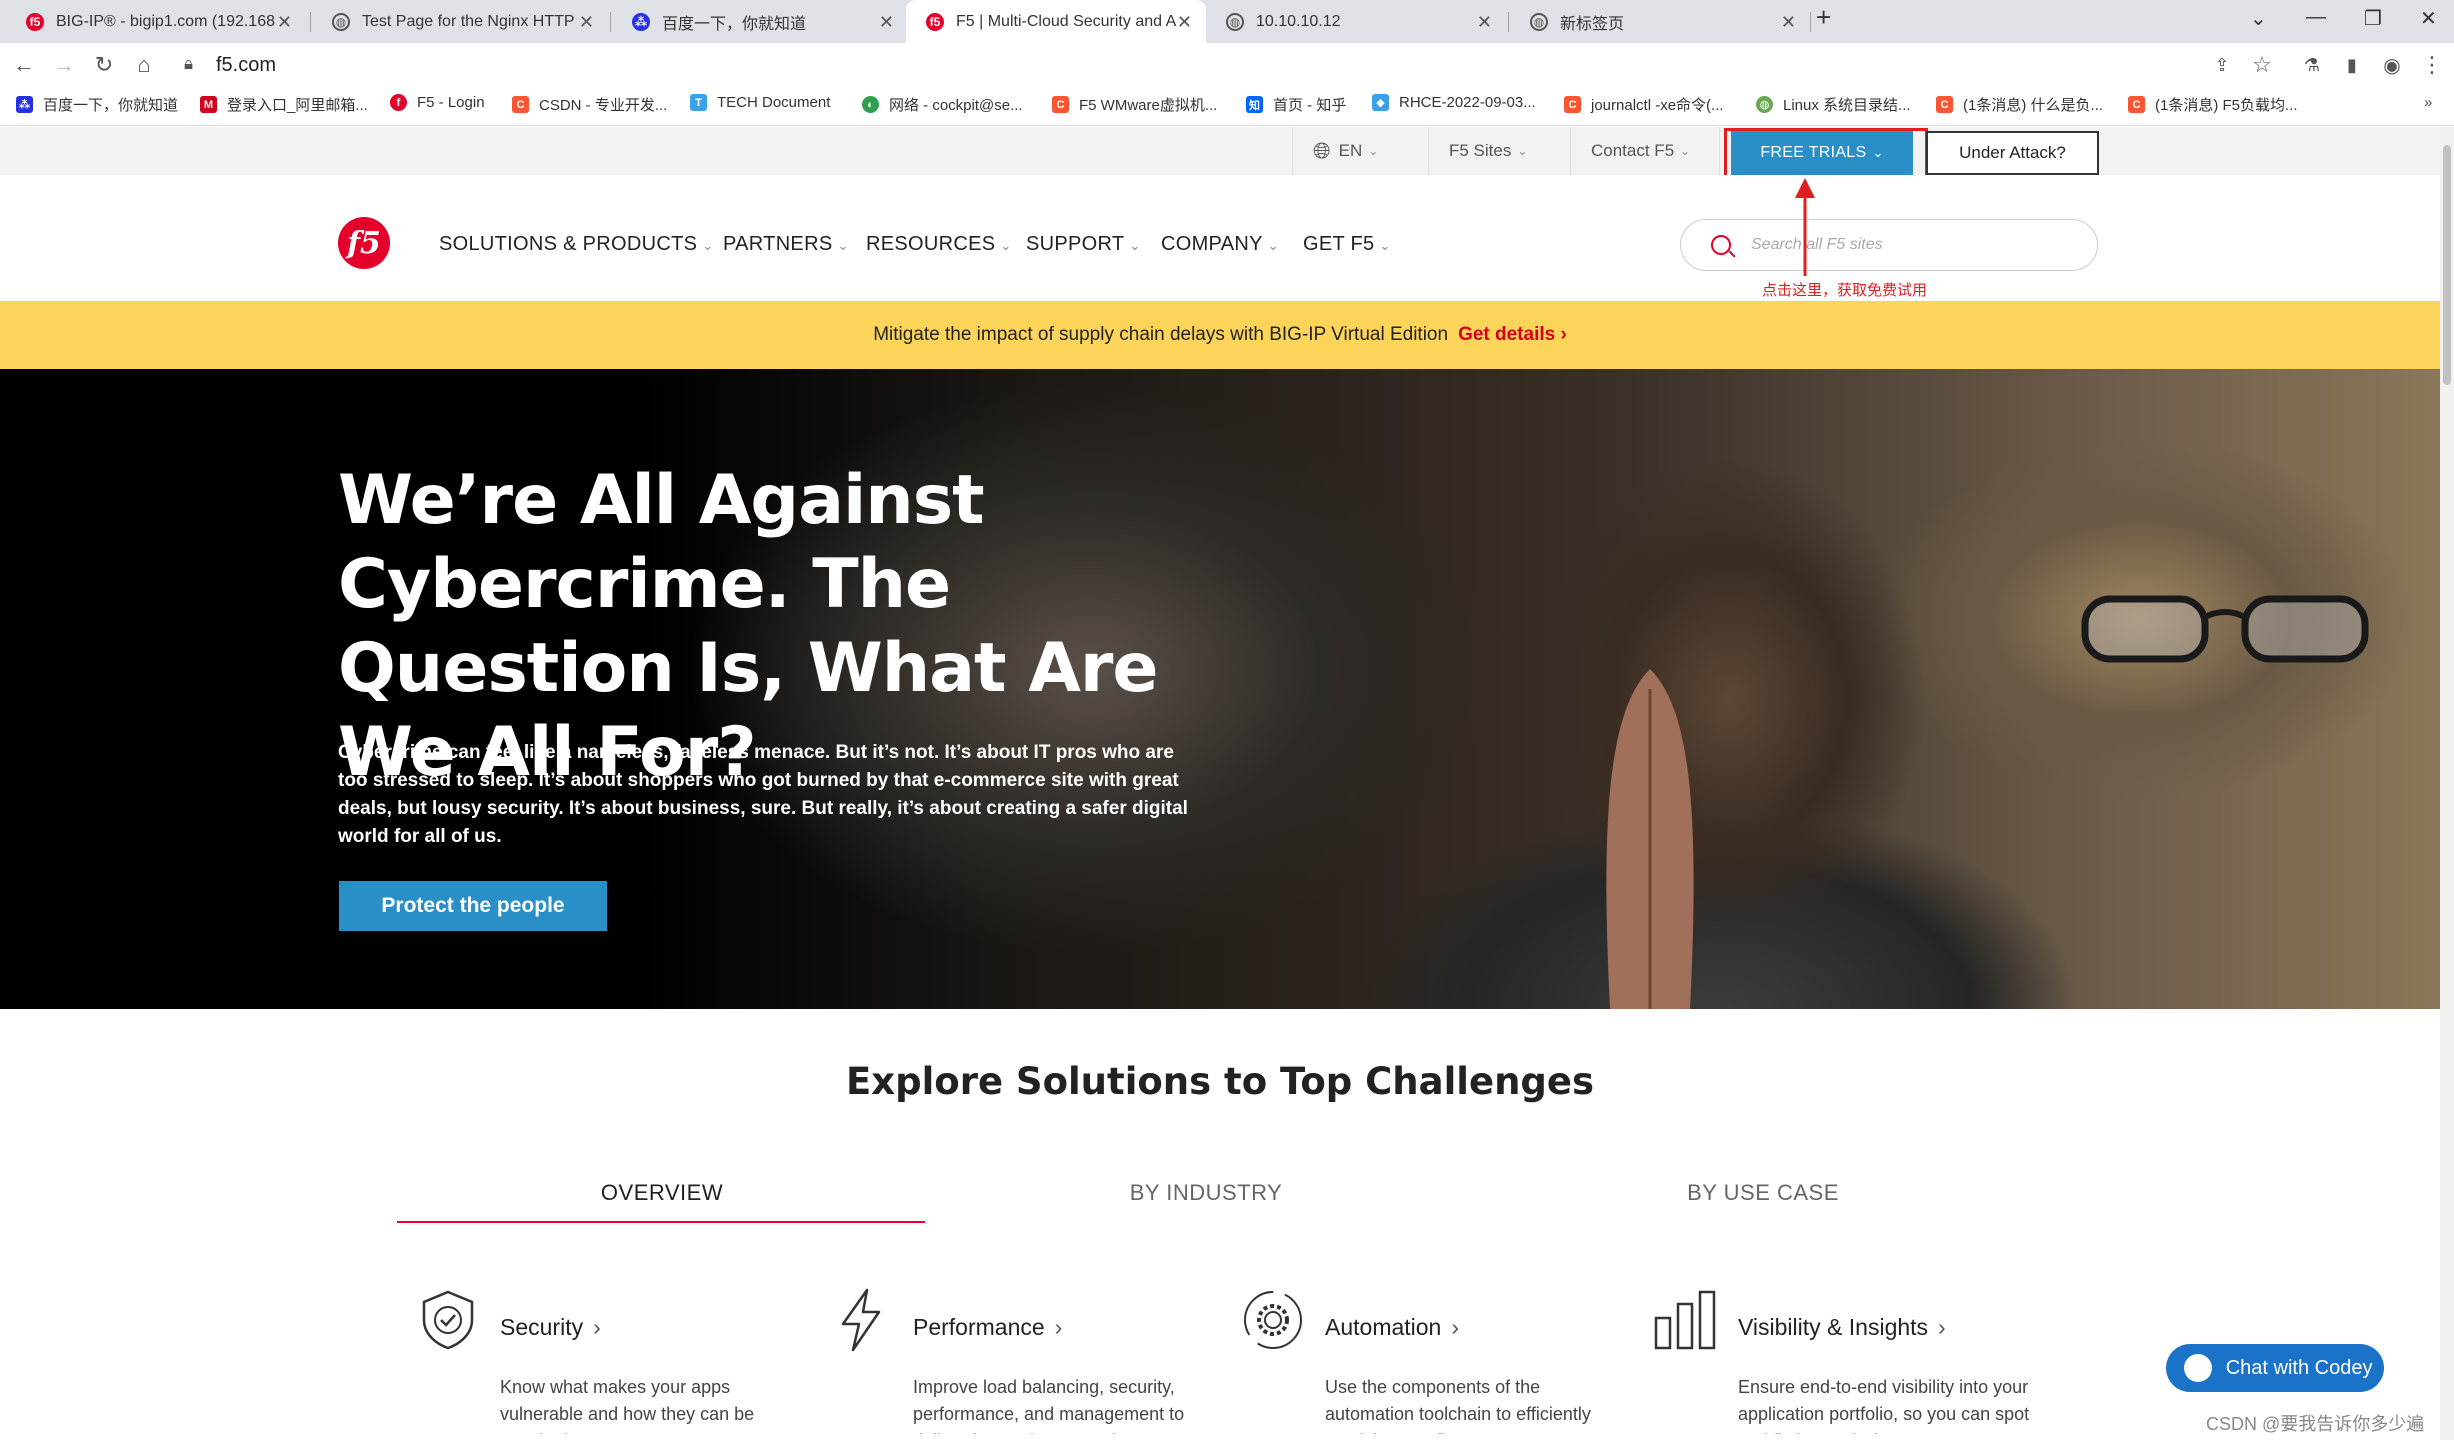  Describe the element at coordinates (1206, 1193) in the screenshot. I see `tab-by-industry: BY INDUSTRY` at that location.